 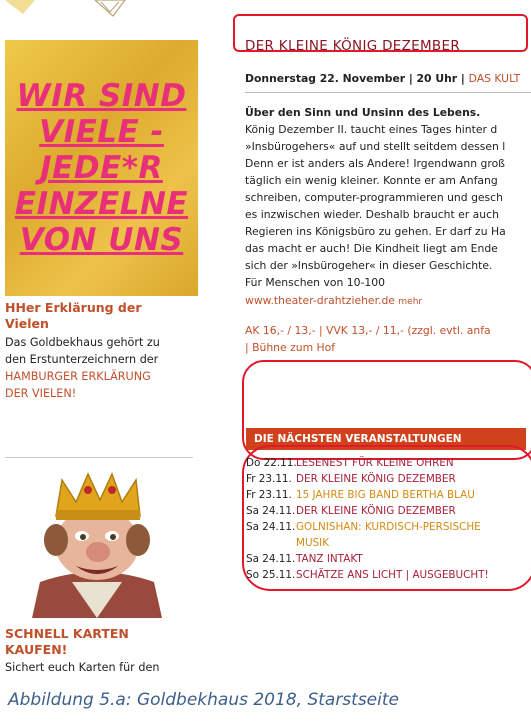 I want to click on poster-line: VIELE -, so click(x=101, y=132).